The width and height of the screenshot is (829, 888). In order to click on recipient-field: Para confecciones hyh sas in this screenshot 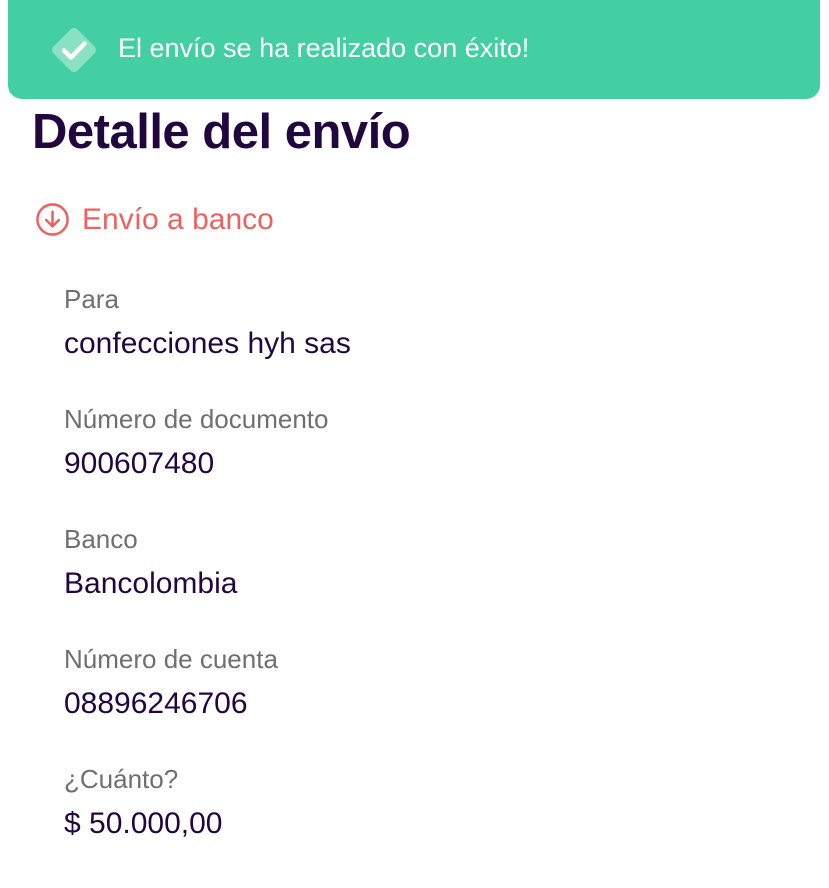, I will do `click(207, 322)`.